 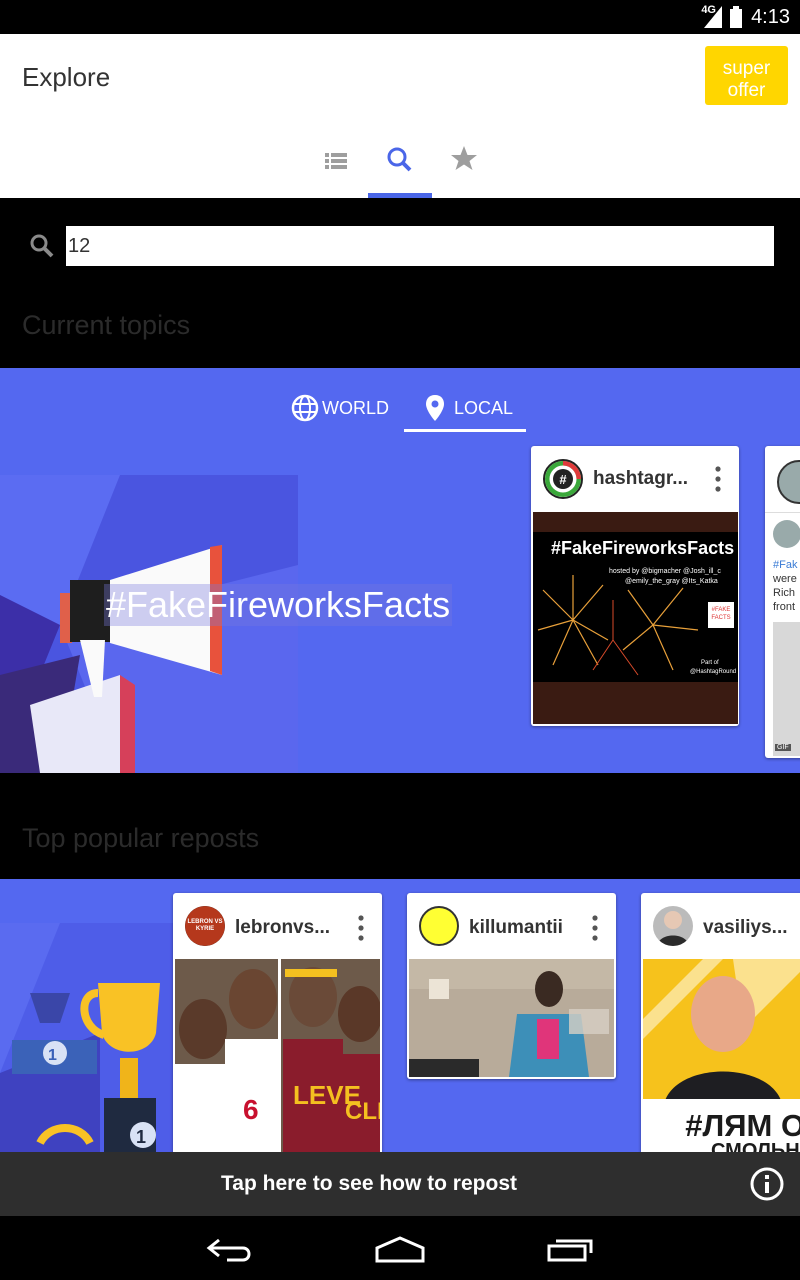 What do you see at coordinates (571, 1249) in the screenshot?
I see `recents-icon` at bounding box center [571, 1249].